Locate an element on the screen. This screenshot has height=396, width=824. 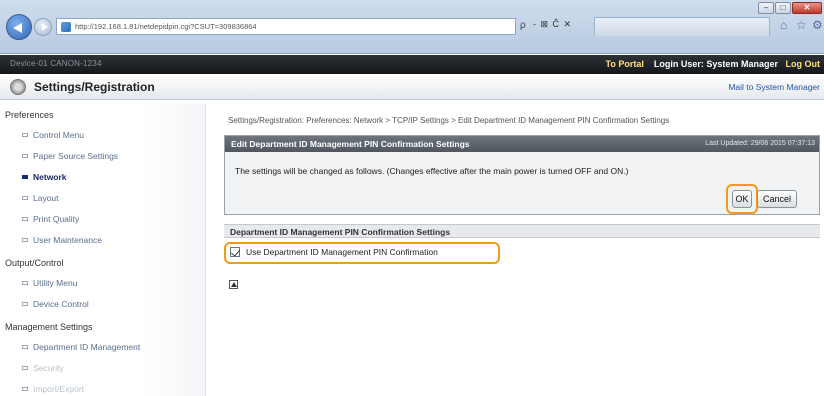
sidebar-heading-preferences: Preferences is located at coordinates (29, 115).